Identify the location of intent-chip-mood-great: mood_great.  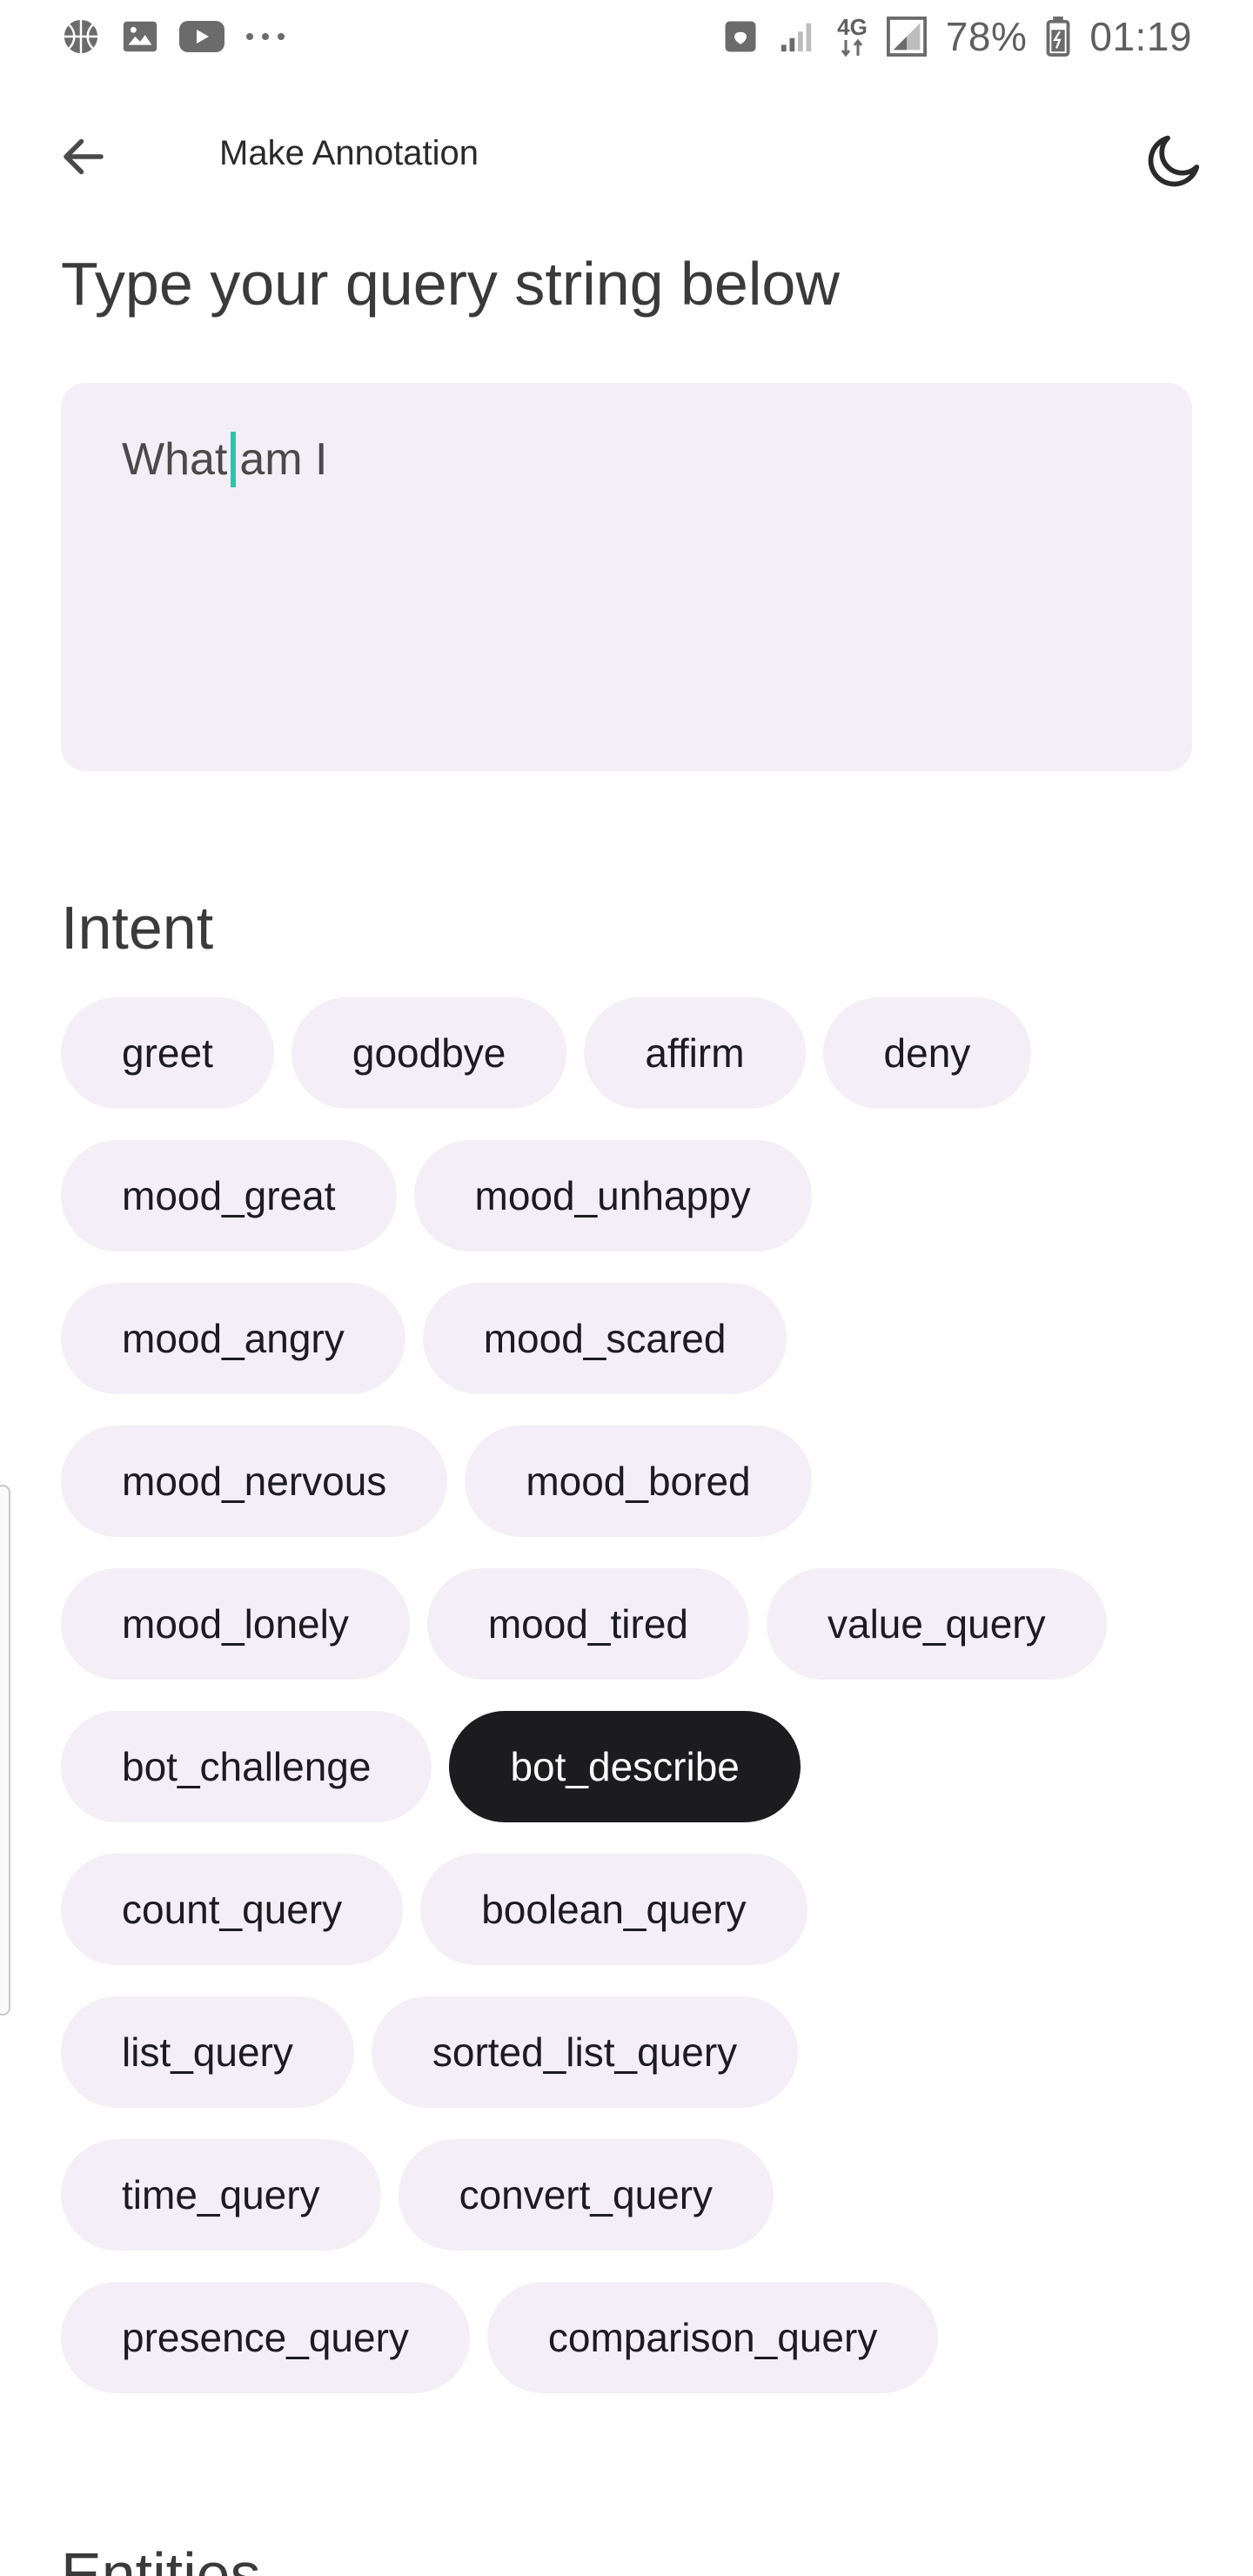
(229, 1195).